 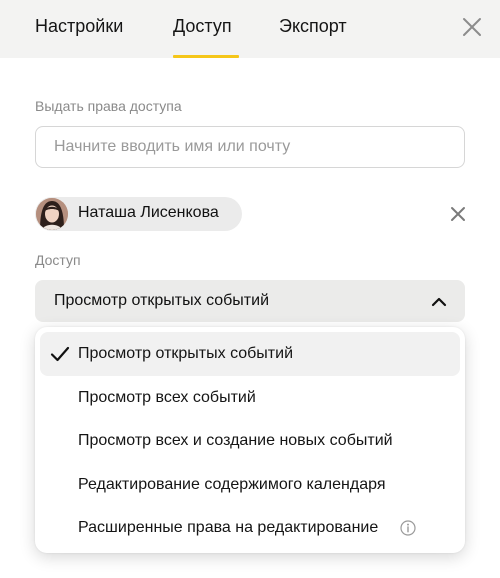 What do you see at coordinates (472, 27) in the screenshot?
I see `close-icon` at bounding box center [472, 27].